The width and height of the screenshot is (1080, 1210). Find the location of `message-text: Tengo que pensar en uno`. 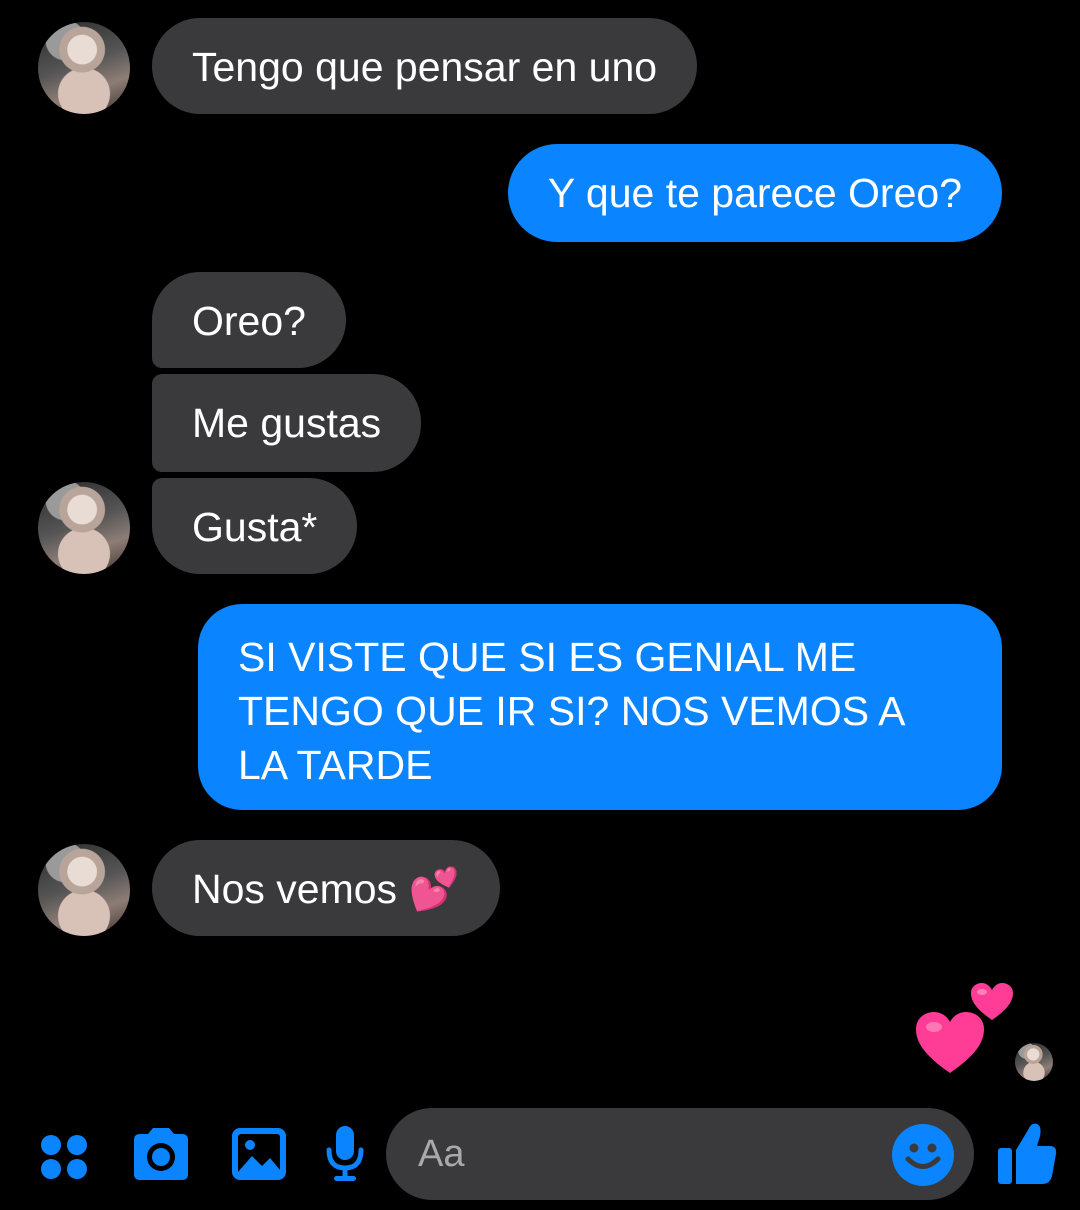

message-text: Tengo que pensar en uno is located at coordinates (425, 67).